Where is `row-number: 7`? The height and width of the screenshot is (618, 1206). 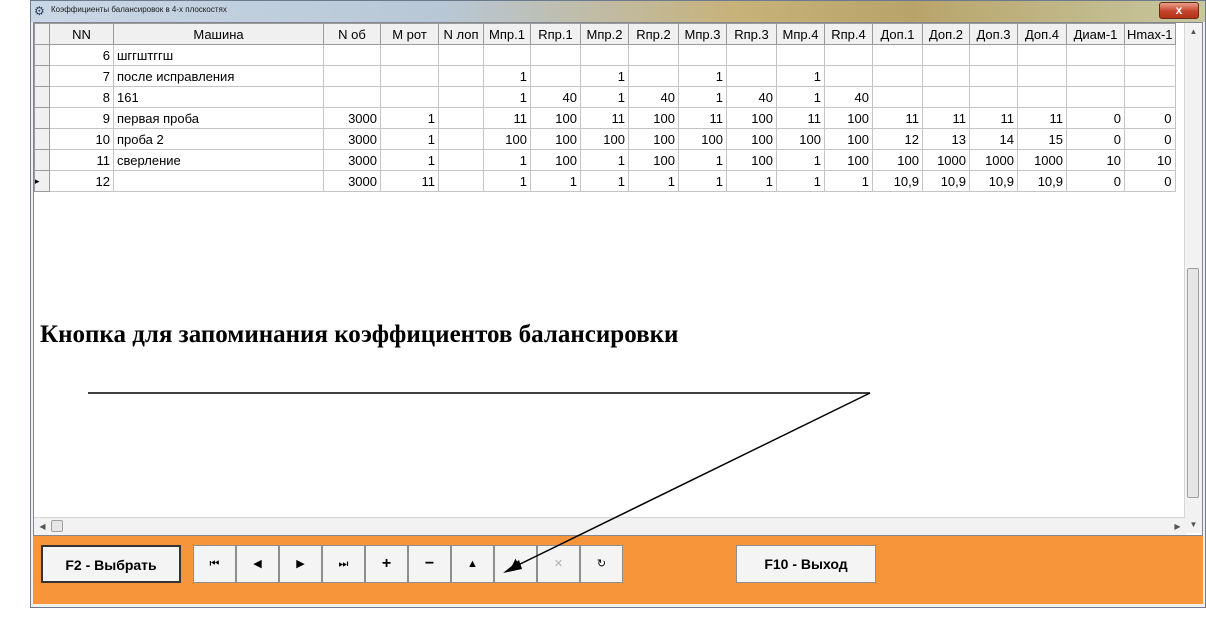 row-number: 7 is located at coordinates (81, 76).